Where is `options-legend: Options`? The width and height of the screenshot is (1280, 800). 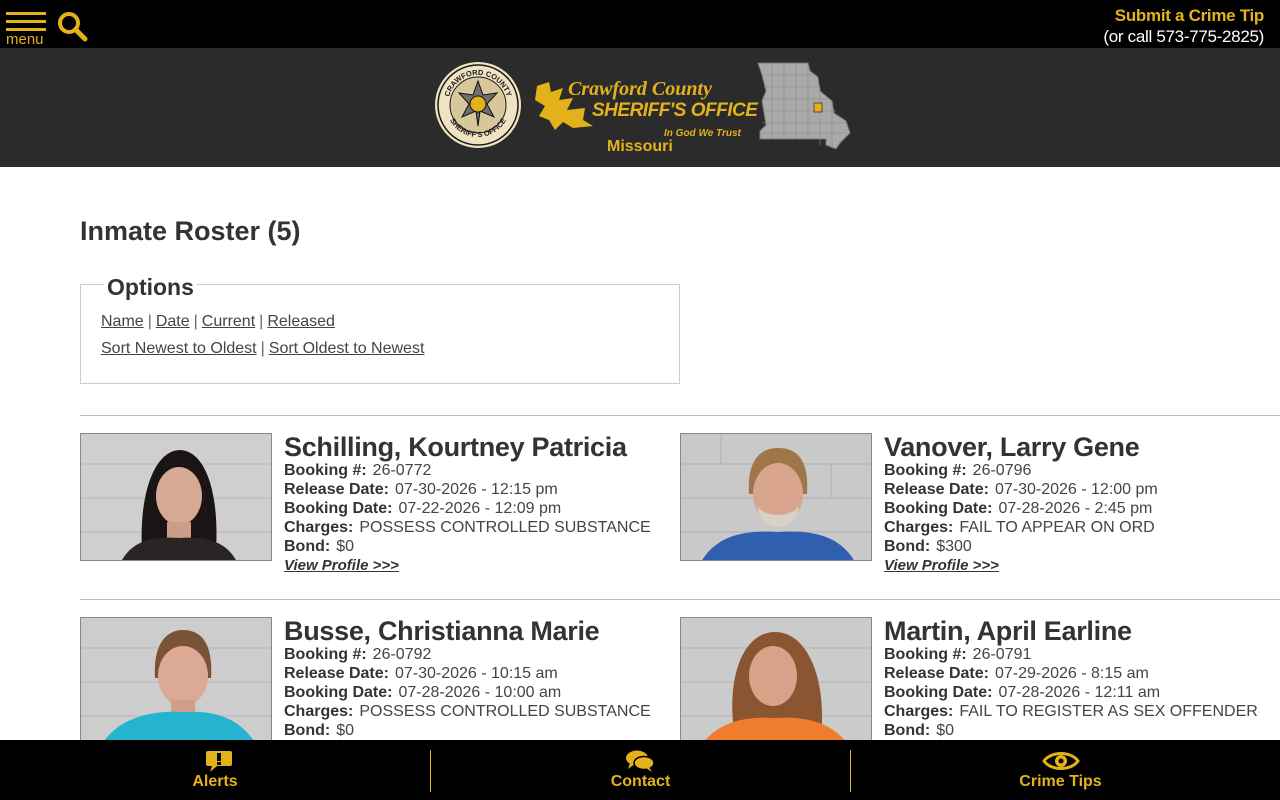 options-legend: Options is located at coordinates (150, 287).